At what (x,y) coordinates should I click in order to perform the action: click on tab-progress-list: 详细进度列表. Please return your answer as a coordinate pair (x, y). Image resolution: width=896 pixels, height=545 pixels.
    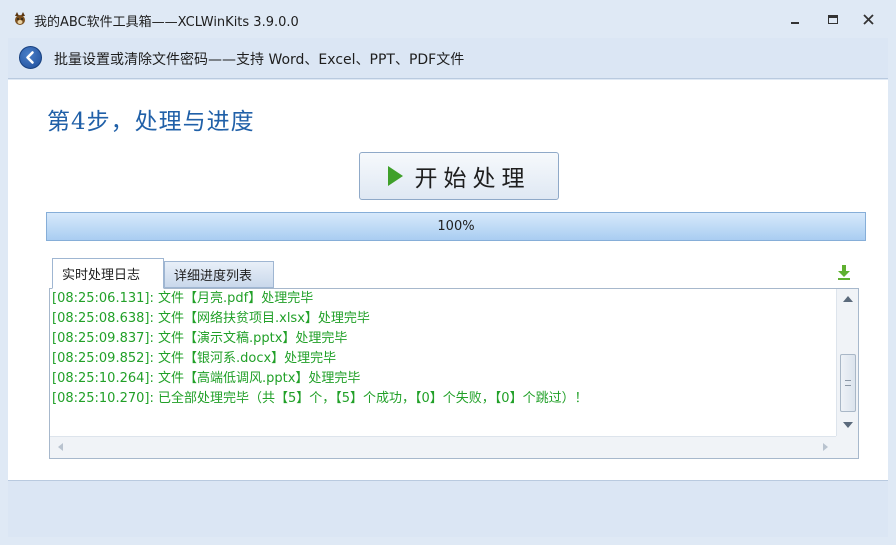
    Looking at the image, I should click on (219, 274).